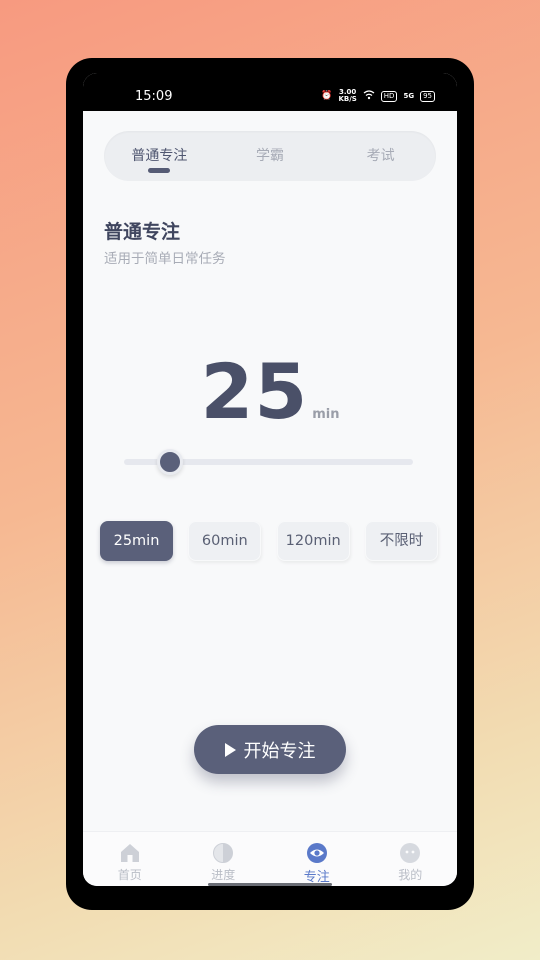 Image resolution: width=540 pixels, height=960 pixels. What do you see at coordinates (279, 751) in the screenshot?
I see `start-focus-label: 开始专注` at bounding box center [279, 751].